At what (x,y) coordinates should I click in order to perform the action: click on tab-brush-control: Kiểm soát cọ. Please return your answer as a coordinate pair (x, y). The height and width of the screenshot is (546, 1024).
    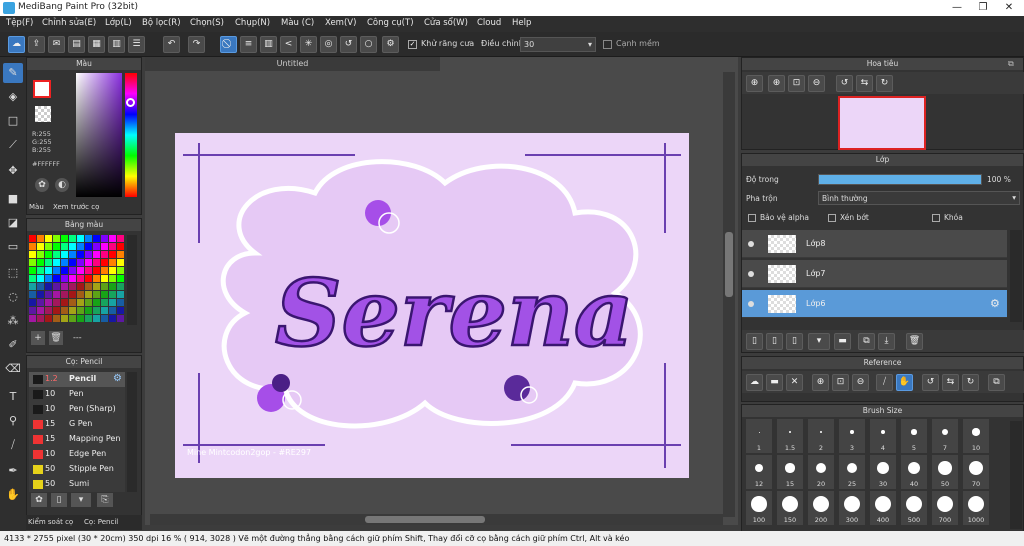
    Looking at the image, I should click on (50, 522).